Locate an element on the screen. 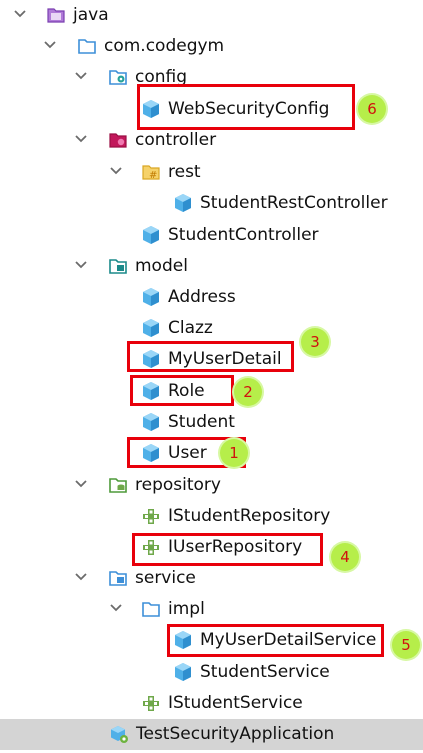  tree-item-istudent-service: IStudentService is located at coordinates (211, 703).